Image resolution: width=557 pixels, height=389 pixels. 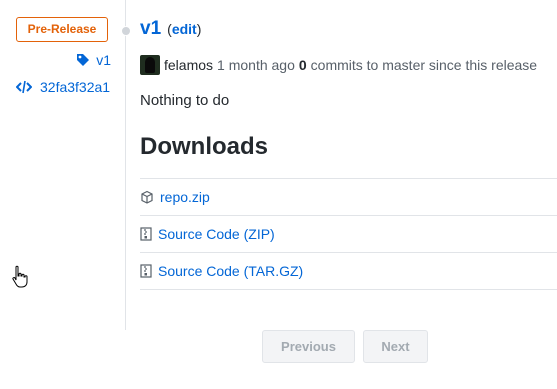 I want to click on edit-link: edit, so click(x=184, y=29).